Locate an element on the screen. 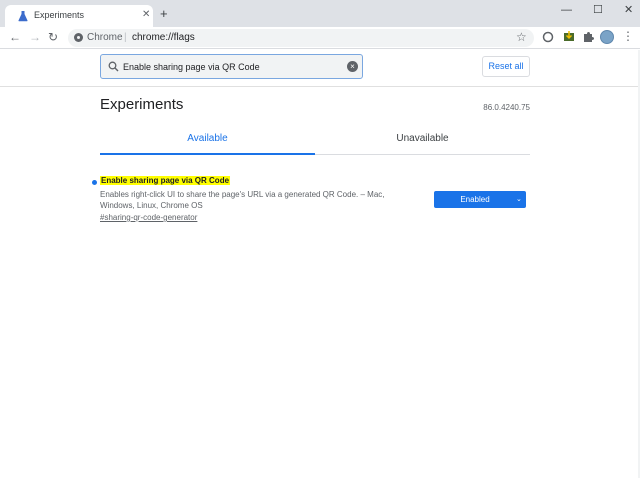  new-tab-button: + is located at coordinates (164, 14).